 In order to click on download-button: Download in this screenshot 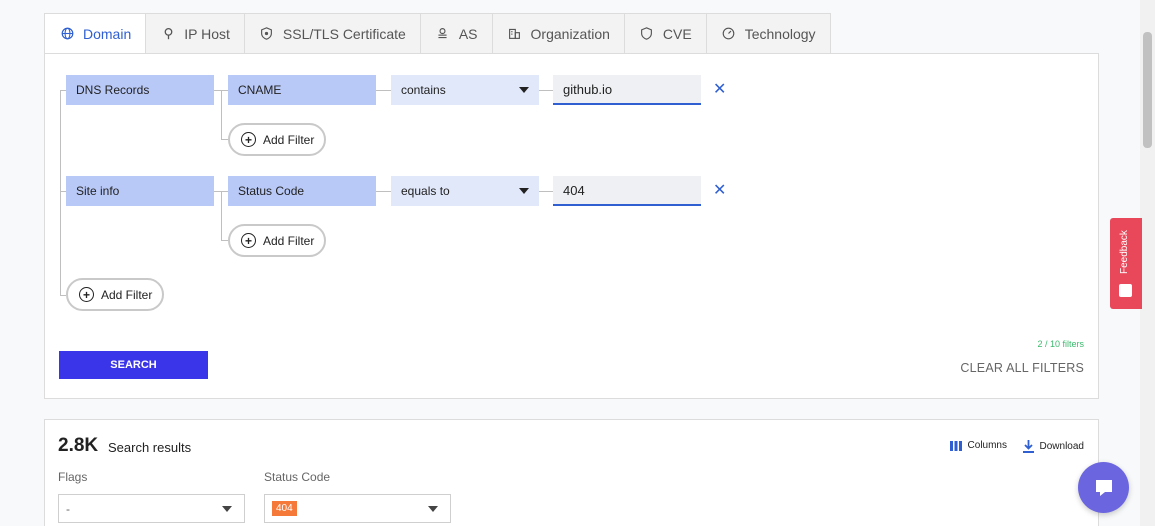, I will do `click(1053, 446)`.